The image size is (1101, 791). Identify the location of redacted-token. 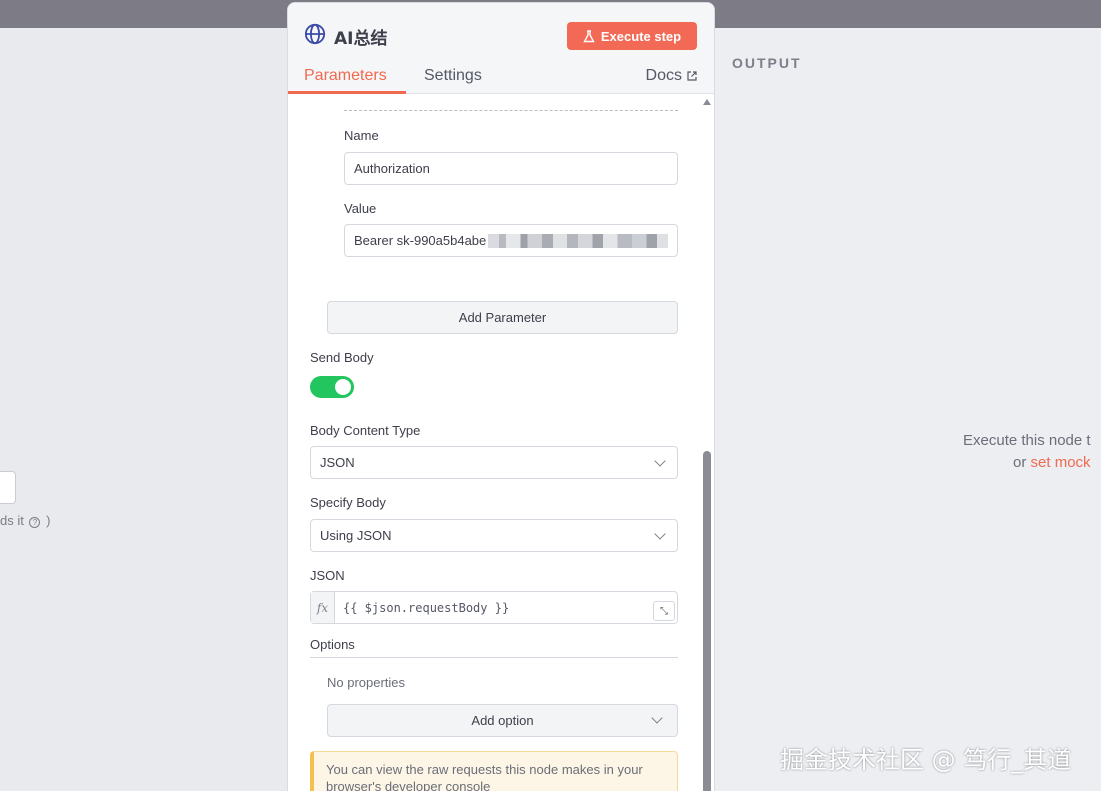
(578, 240).